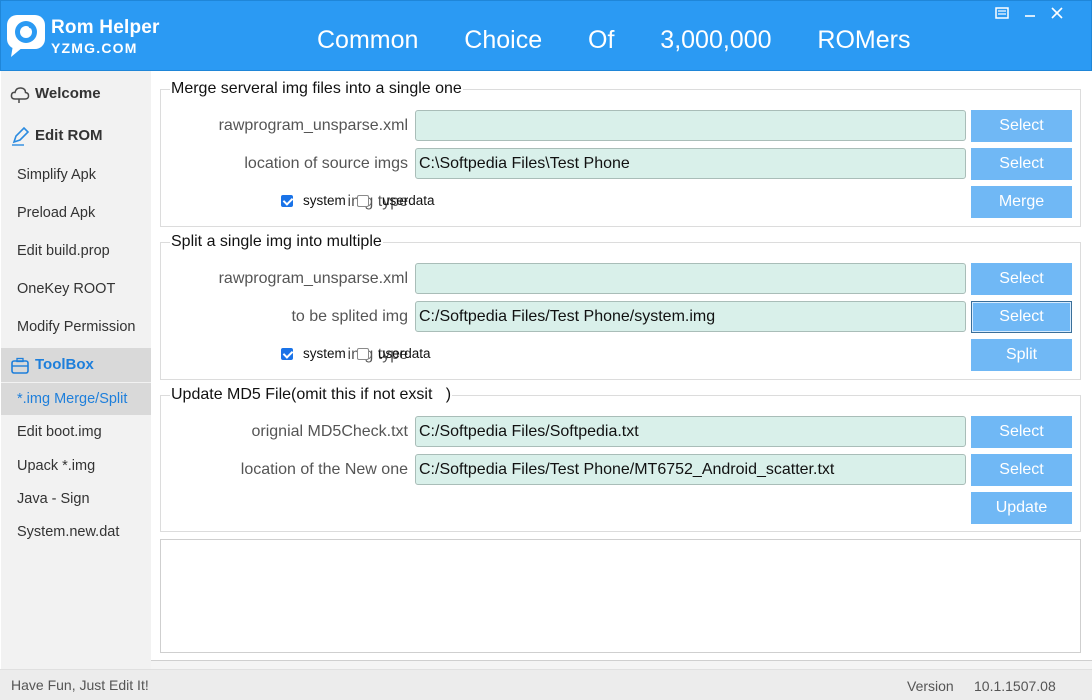 This screenshot has height=700, width=1092. Describe the element at coordinates (621, 664) in the screenshot. I see `content-bottom-strip` at that location.